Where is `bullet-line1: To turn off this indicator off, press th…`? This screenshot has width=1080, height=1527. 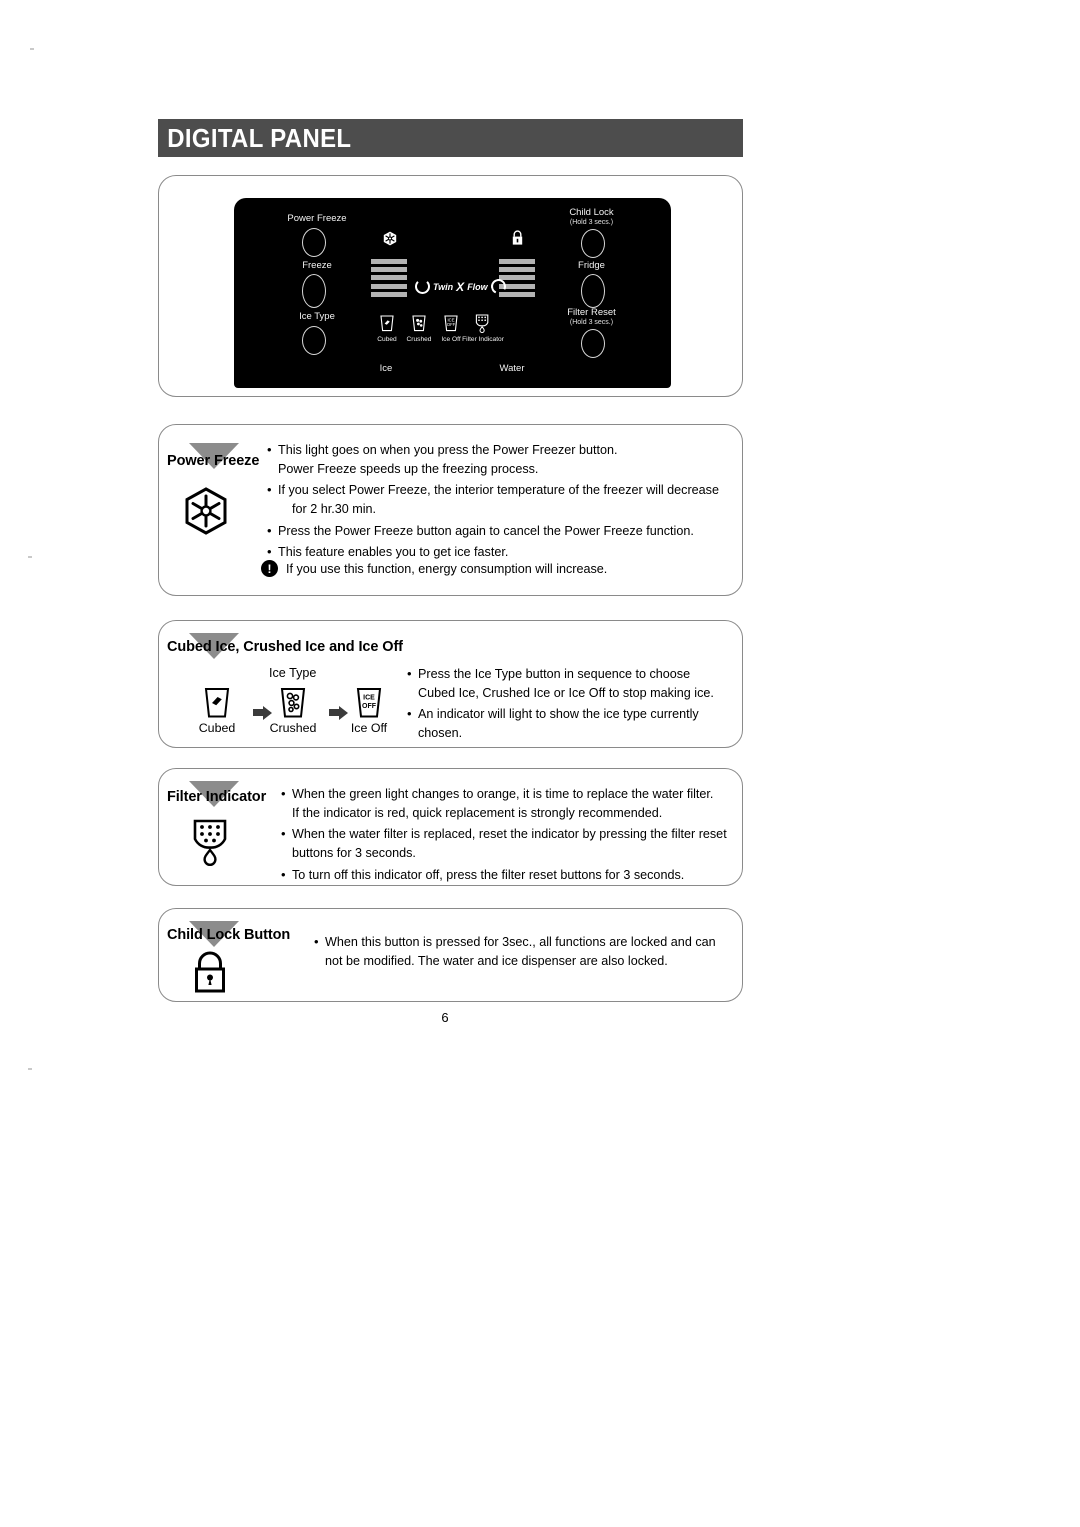 bullet-line1: To turn off this indicator off, press th… is located at coordinates (488, 874).